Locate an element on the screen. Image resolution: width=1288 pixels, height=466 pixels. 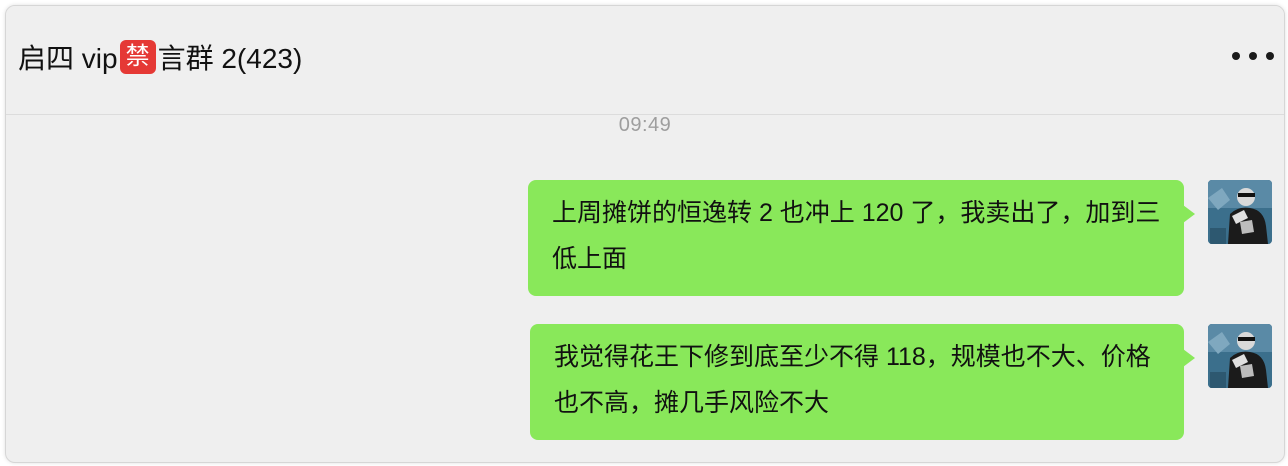
message-item: 我觉得花王下修到底至少不得 118，规模也不大、价格也不高，摊几手风险不大 is located at coordinates (901, 382).